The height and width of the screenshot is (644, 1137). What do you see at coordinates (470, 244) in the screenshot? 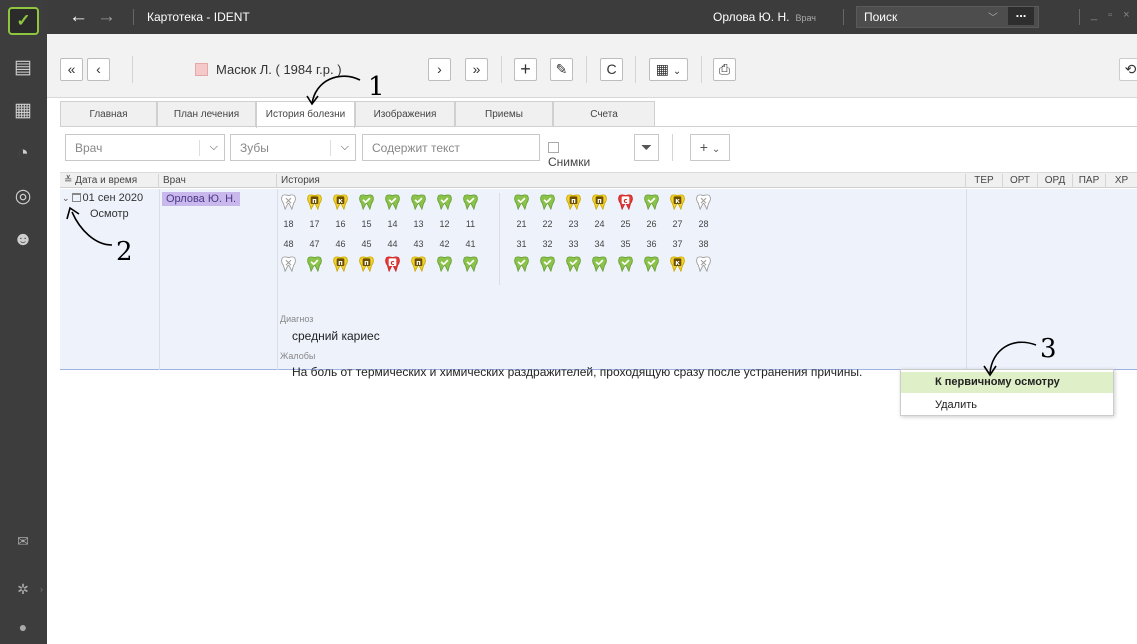
I see `tooth-number: 41` at bounding box center [470, 244].